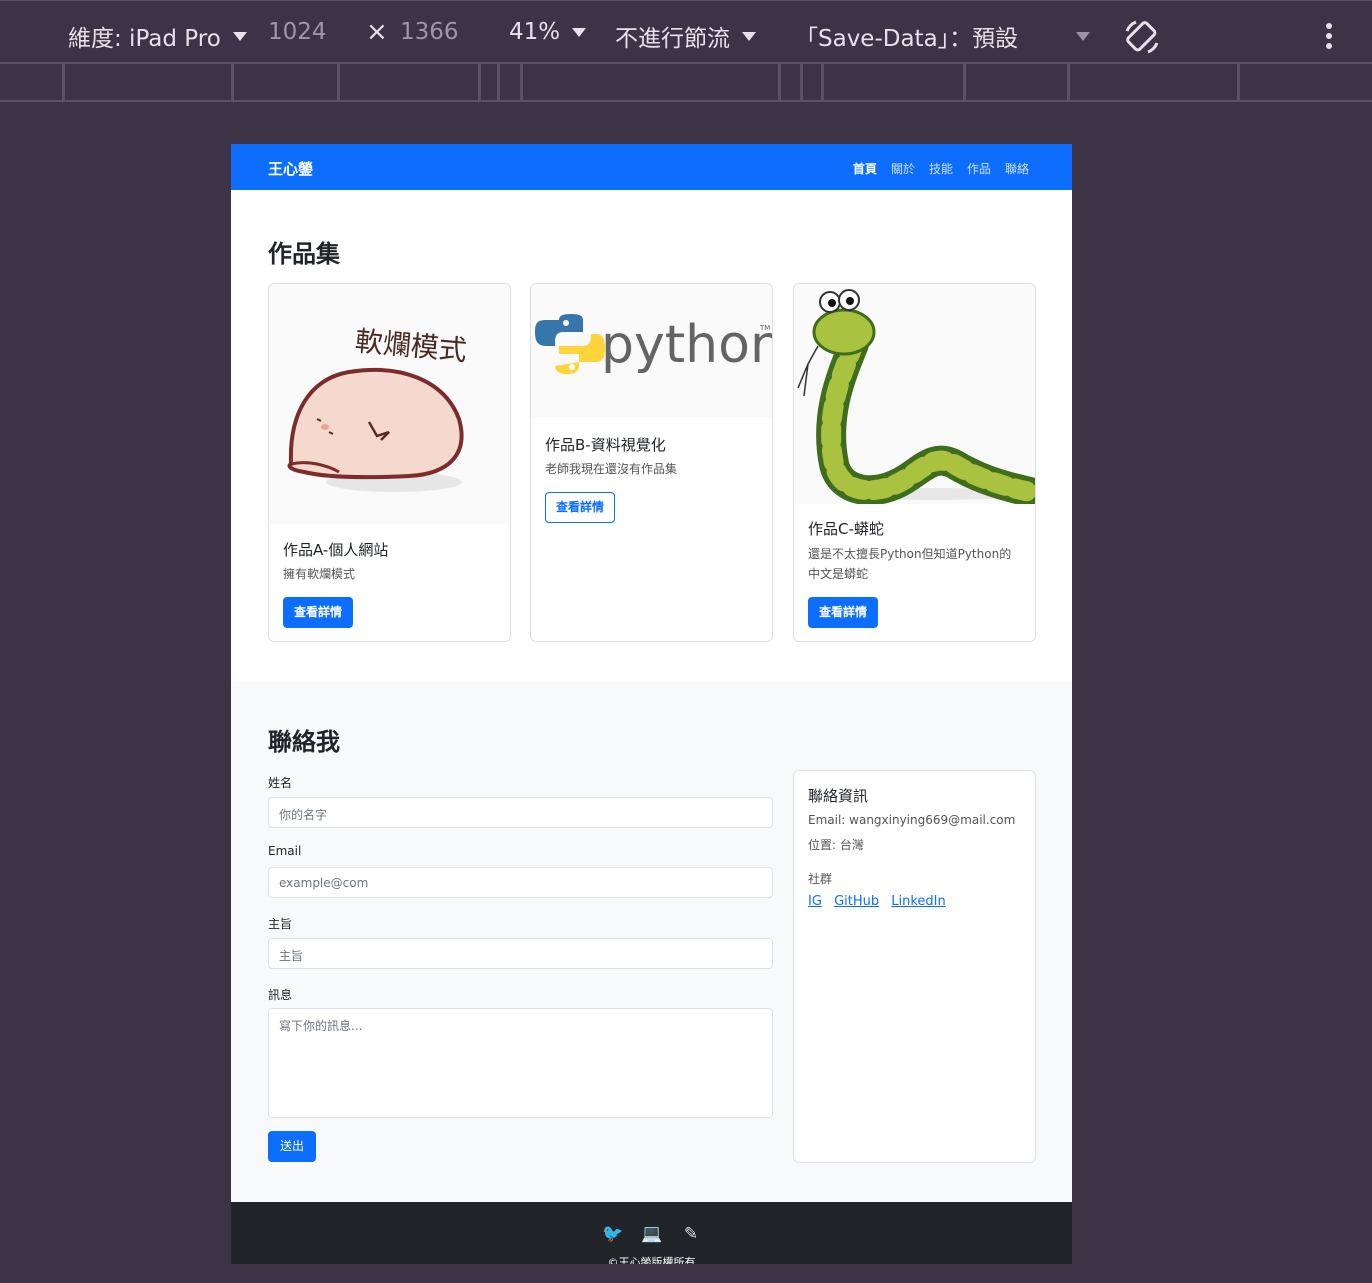 Image resolution: width=1372 pixels, height=1283 pixels. I want to click on card-title: 作品B-資料視覺化, so click(605, 445).